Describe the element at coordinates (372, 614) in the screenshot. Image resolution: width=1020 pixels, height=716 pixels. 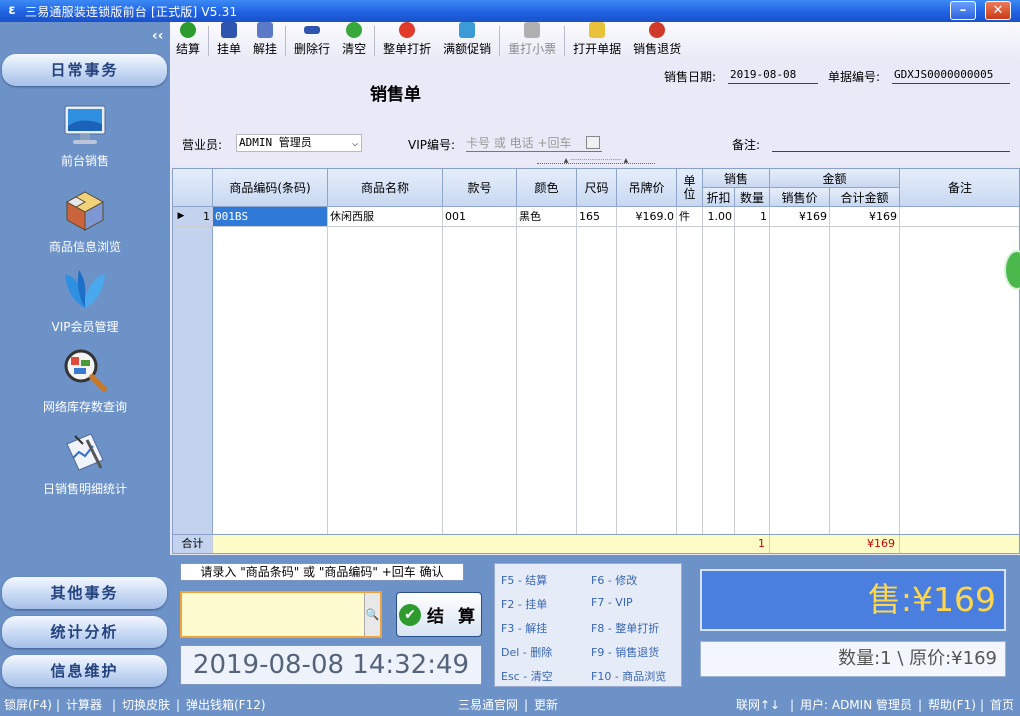
I see `search-icon: 🔍` at that location.